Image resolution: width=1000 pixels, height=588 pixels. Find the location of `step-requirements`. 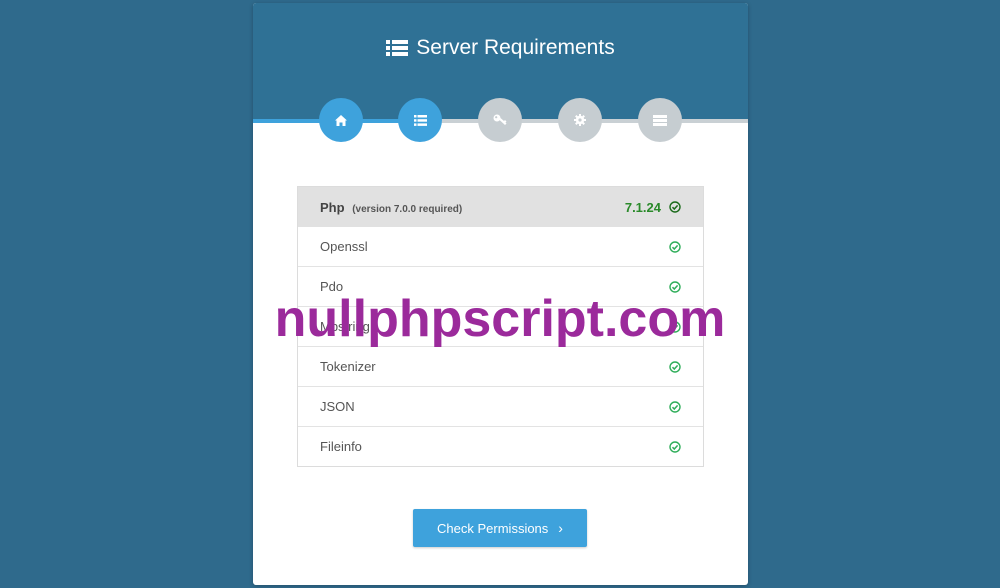

step-requirements is located at coordinates (420, 120).